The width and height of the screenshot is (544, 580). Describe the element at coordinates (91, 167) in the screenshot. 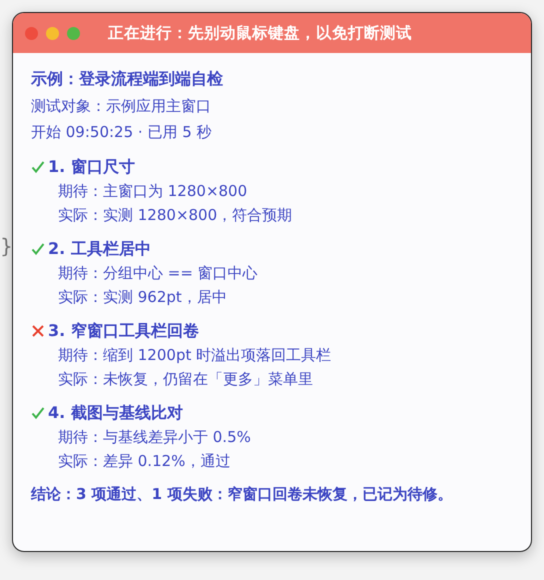

I see `check-title: 1. 窗口尺寸` at that location.